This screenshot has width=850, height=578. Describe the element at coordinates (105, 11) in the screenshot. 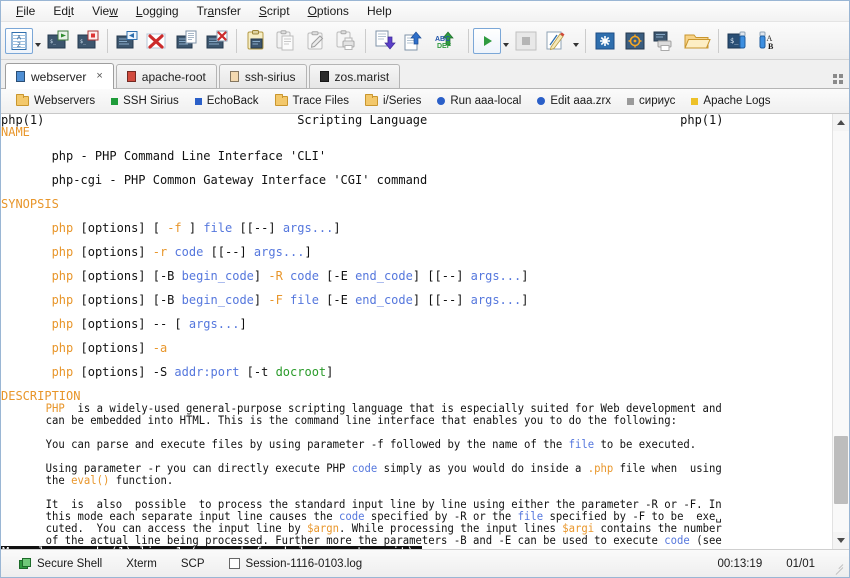

I see `menu-view: View` at that location.